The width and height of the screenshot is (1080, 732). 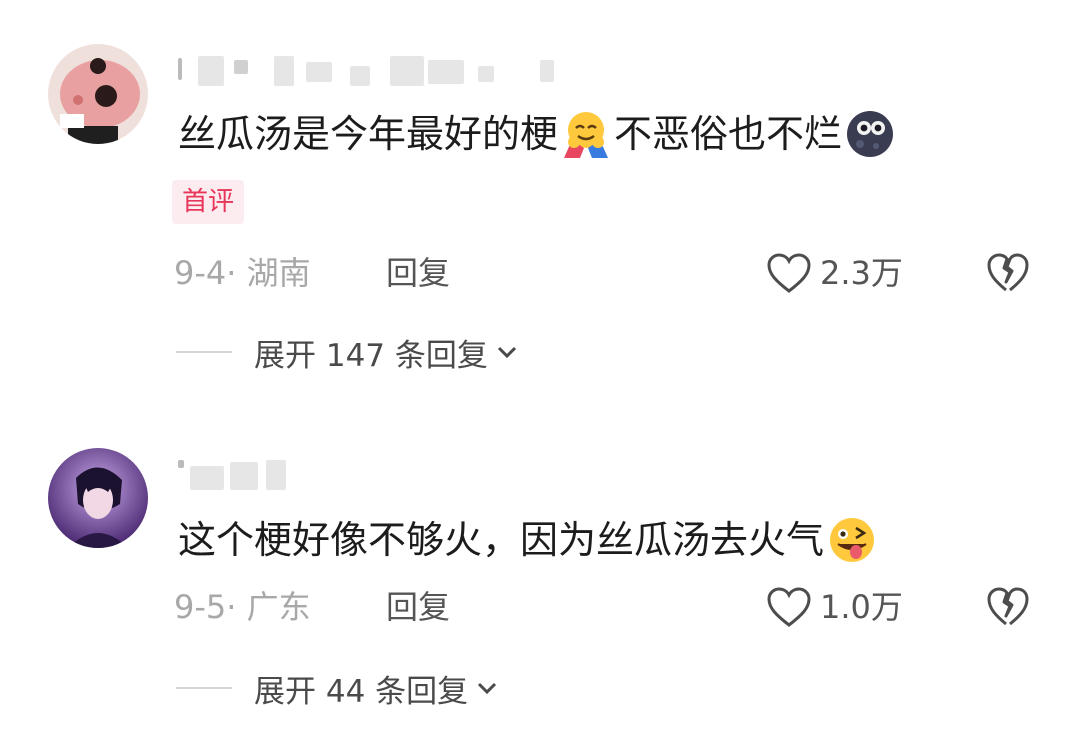 I want to click on expand-replies-label: 展开 44 条回复, so click(x=361, y=691).